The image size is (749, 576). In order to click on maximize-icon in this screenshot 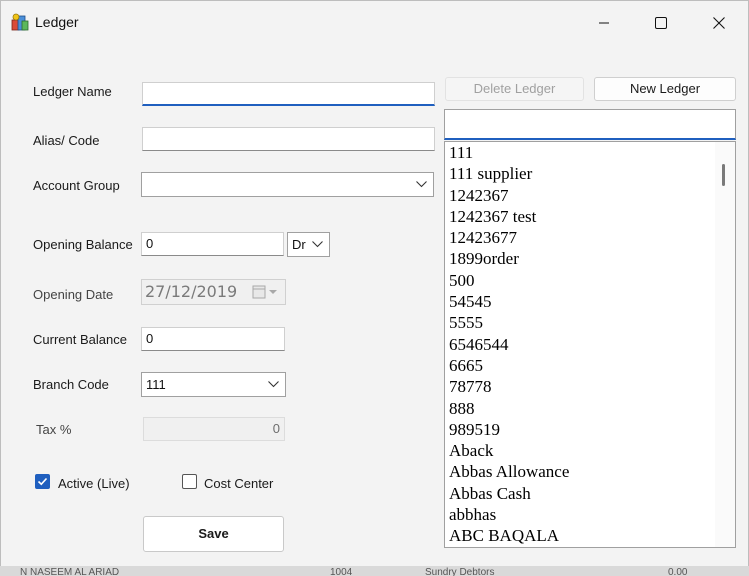, I will do `click(661, 23)`.